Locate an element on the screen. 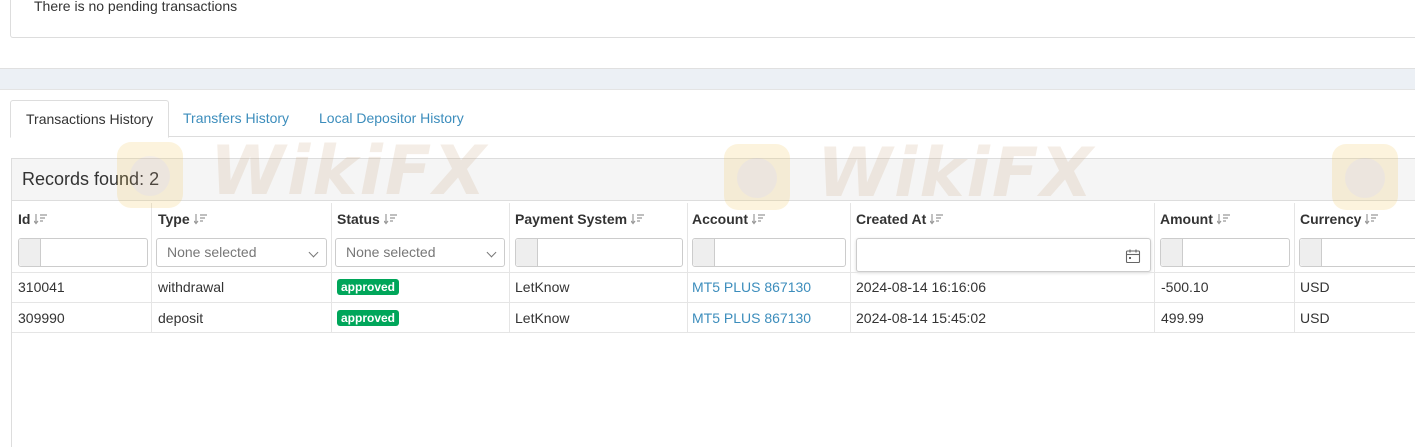 The width and height of the screenshot is (1415, 447). cell-id: 309990 is located at coordinates (41, 318).